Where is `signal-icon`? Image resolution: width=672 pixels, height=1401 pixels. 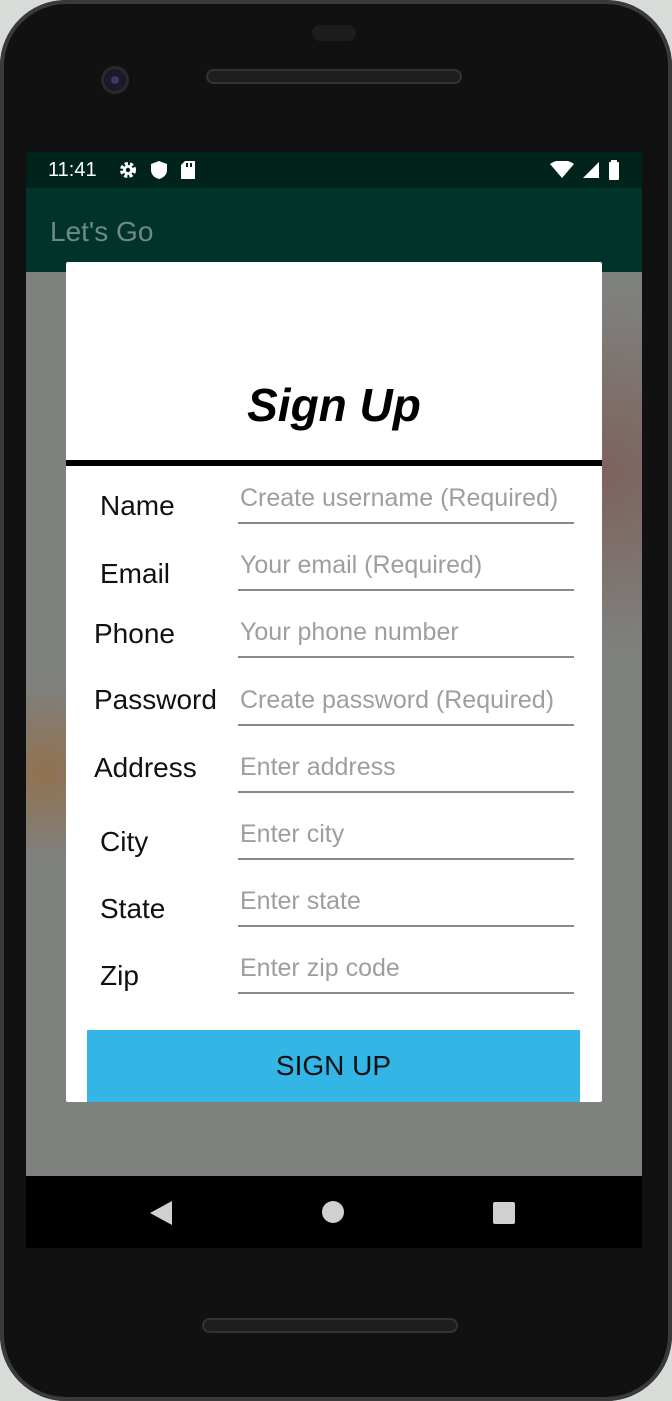
signal-icon is located at coordinates (591, 172).